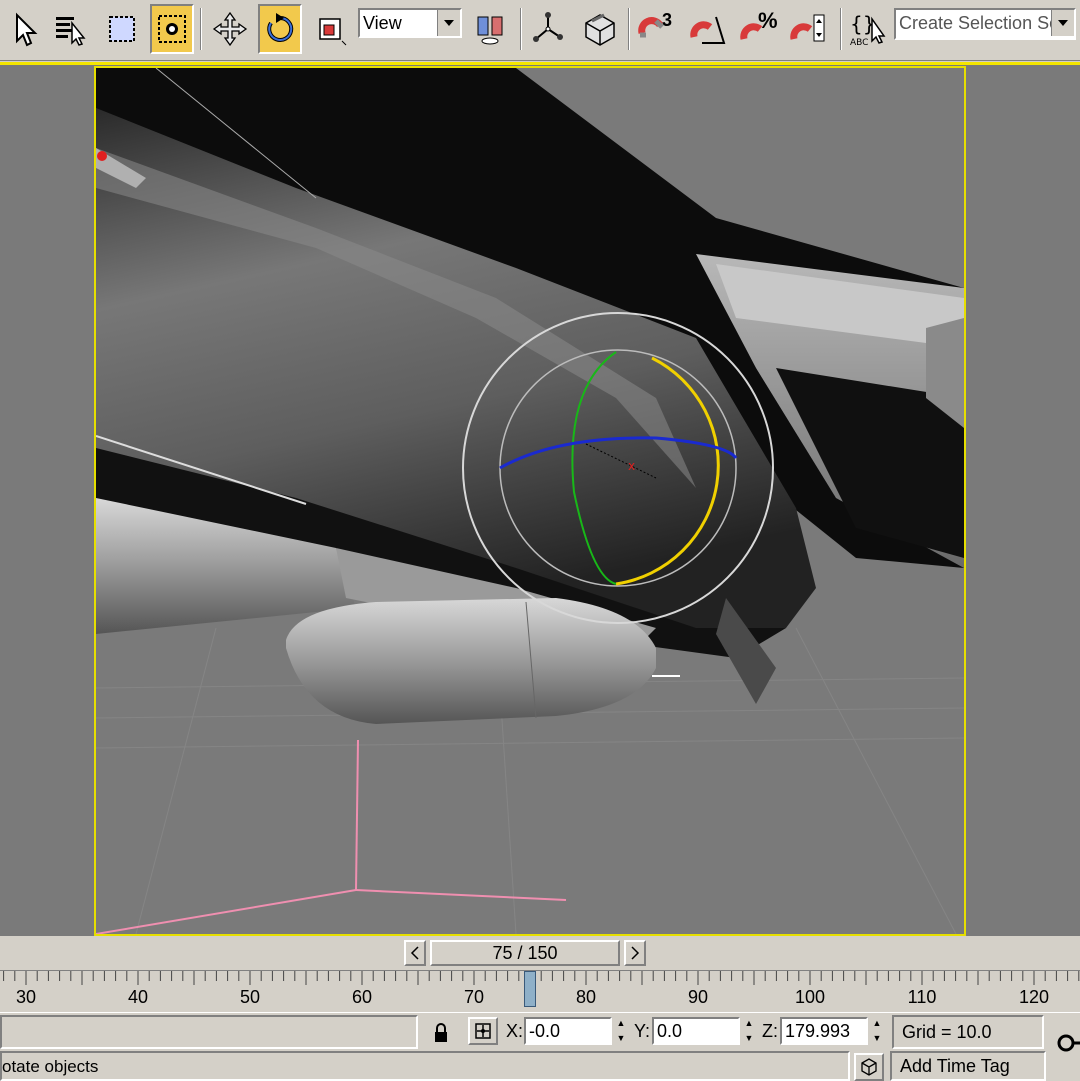 The image size is (1080, 1081). I want to click on lock-icon, so click(441, 1032).